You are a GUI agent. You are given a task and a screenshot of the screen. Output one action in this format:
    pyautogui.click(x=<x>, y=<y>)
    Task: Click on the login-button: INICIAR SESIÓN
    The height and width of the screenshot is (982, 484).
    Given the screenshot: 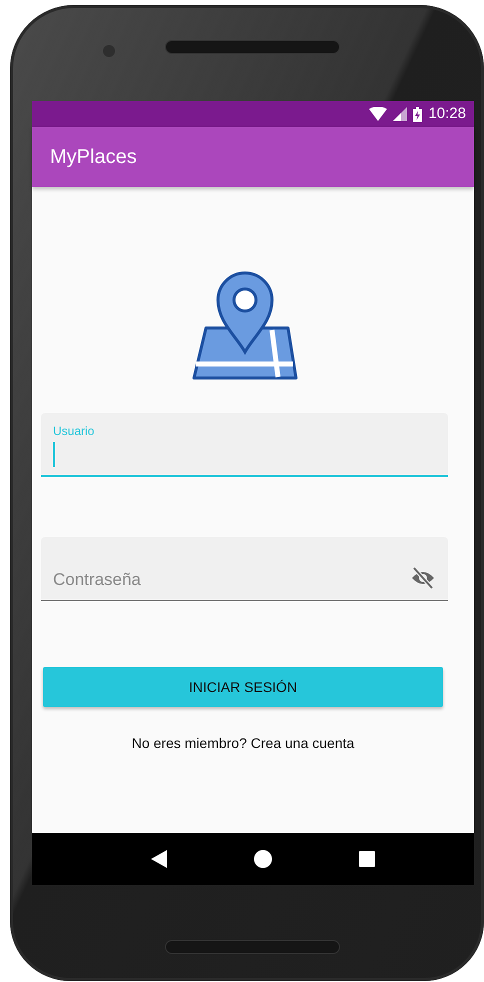 What is the action you would take?
    pyautogui.click(x=243, y=687)
    